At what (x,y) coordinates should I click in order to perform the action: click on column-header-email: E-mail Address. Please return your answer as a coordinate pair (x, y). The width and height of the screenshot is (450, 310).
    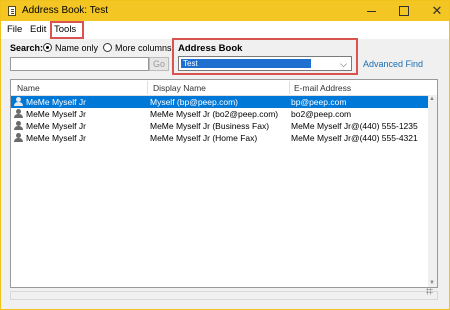
    Looking at the image, I should click on (322, 88).